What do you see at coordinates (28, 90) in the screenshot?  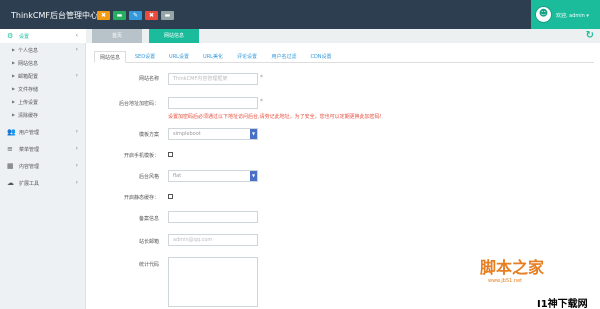 I see `sidebar-item-label: 文件存储` at bounding box center [28, 90].